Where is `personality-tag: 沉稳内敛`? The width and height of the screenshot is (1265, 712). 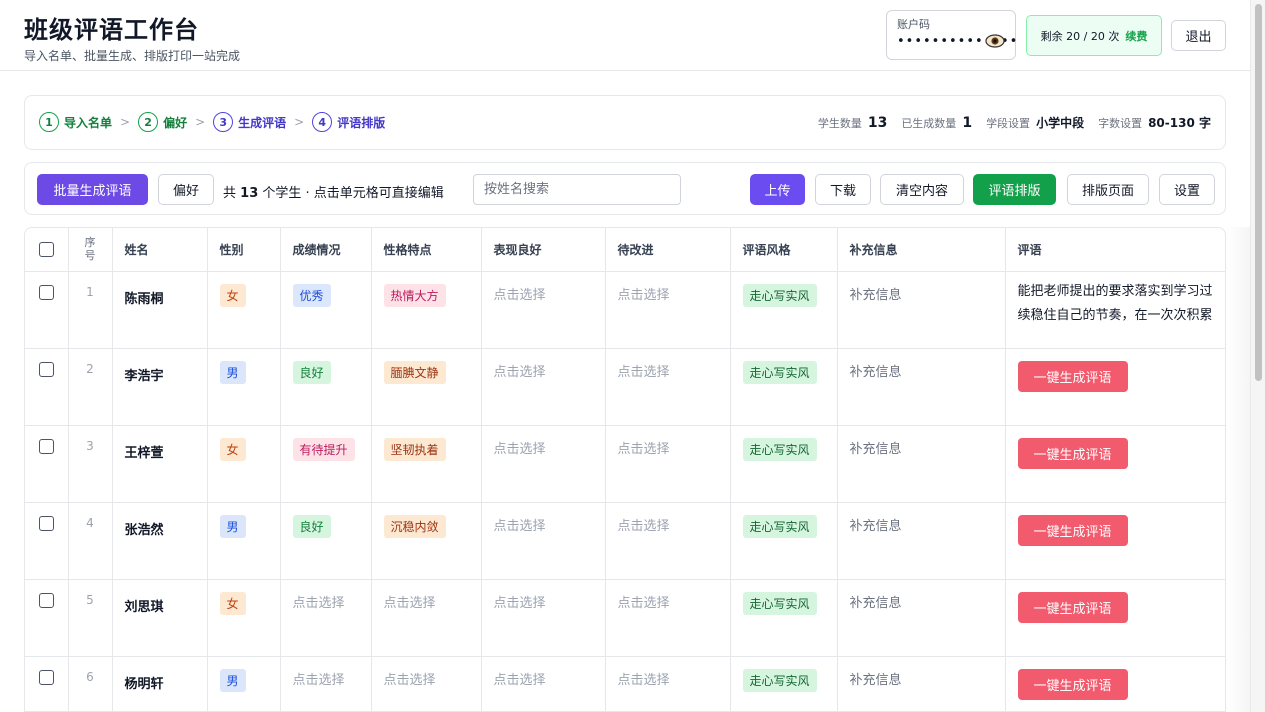 personality-tag: 沉稳内敛 is located at coordinates (414, 526).